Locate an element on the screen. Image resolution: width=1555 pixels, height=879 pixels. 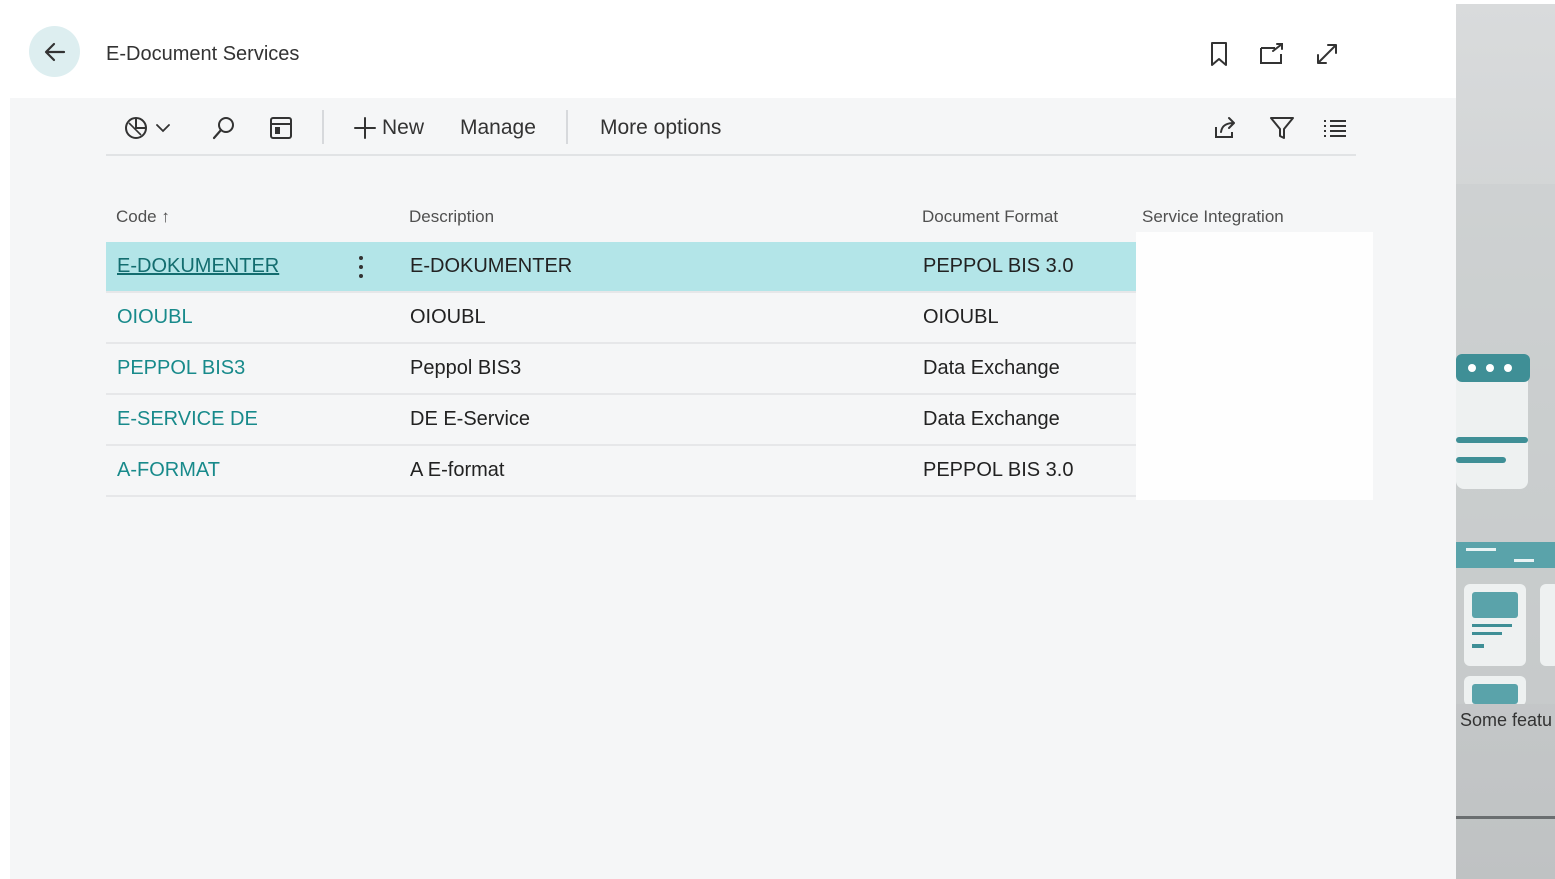
row-description: DE E-Service is located at coordinates (470, 419).